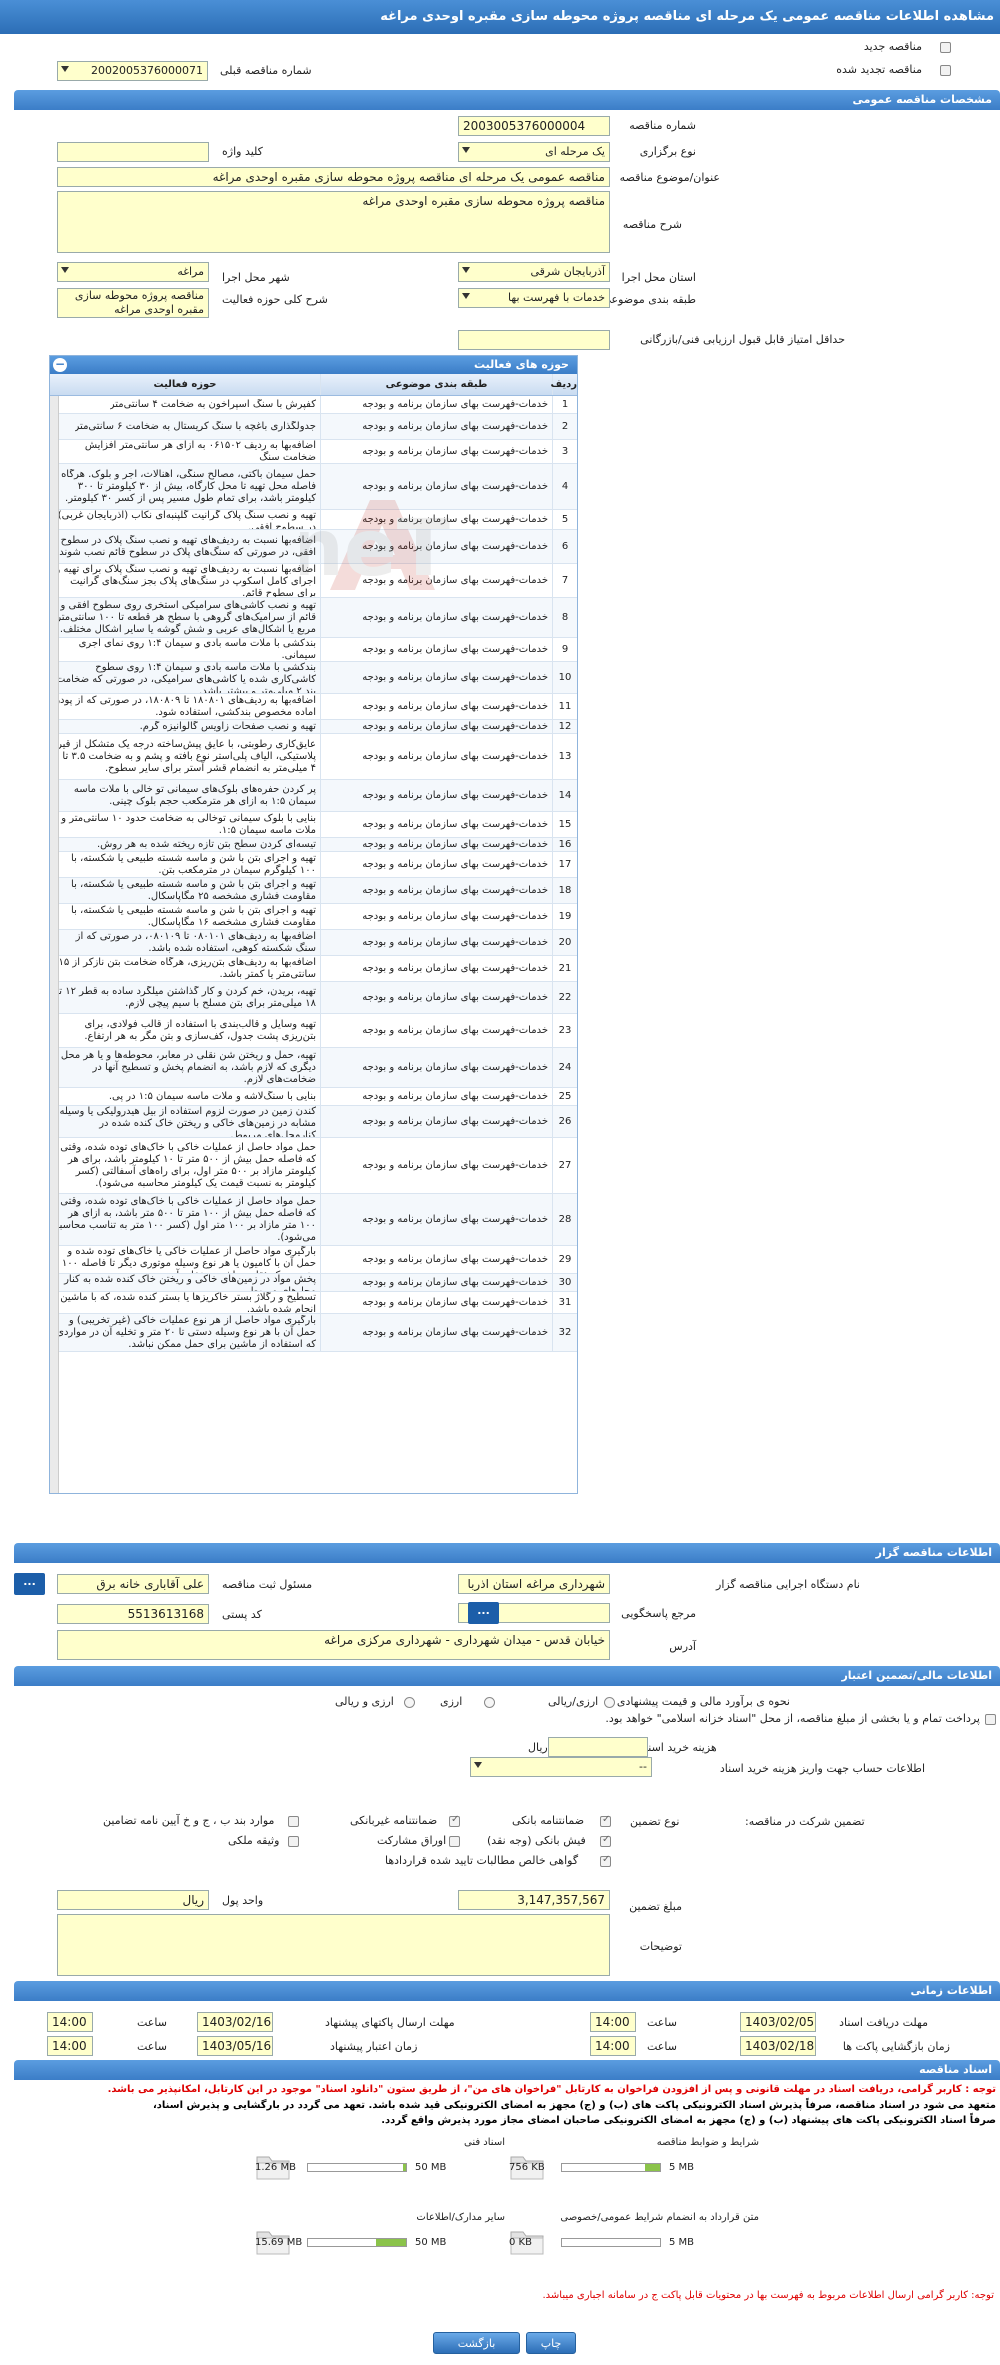 This screenshot has width=1000, height=2365. I want to click on validity-field: 1403/05/16, so click(235, 2046).